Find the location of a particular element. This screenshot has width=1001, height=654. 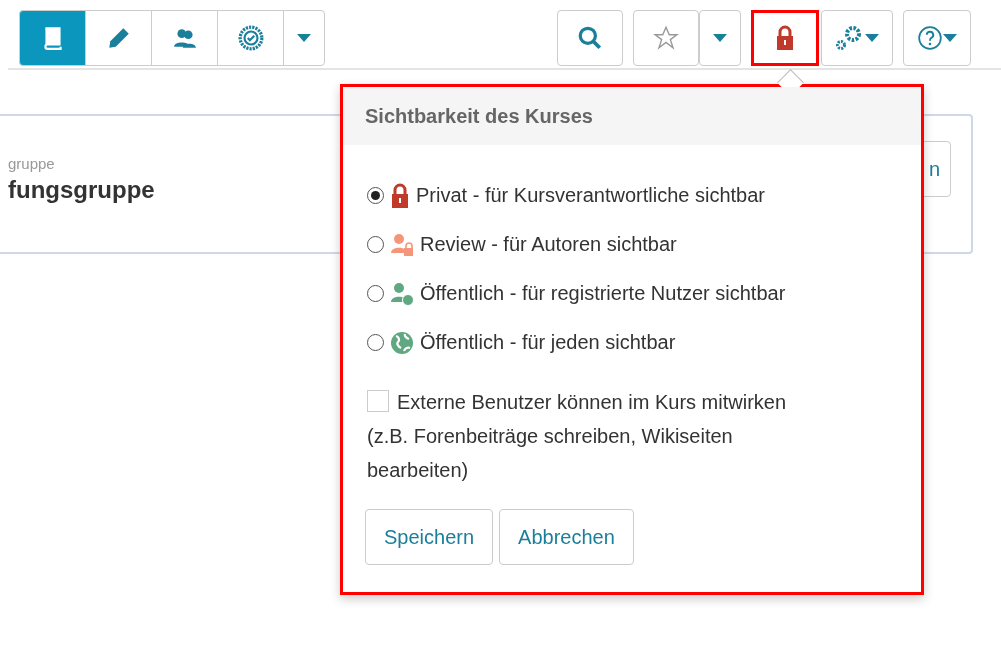

search-icon is located at coordinates (590, 38).